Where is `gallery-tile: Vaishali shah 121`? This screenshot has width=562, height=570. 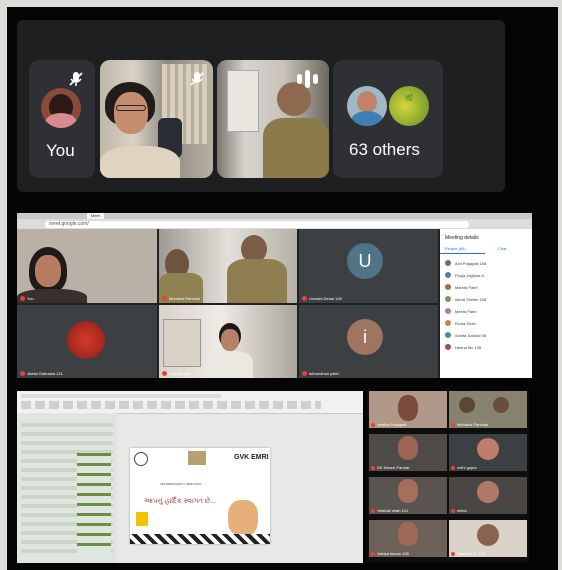
gallery-tile: Vaishali shah 121 is located at coordinates (408, 495).